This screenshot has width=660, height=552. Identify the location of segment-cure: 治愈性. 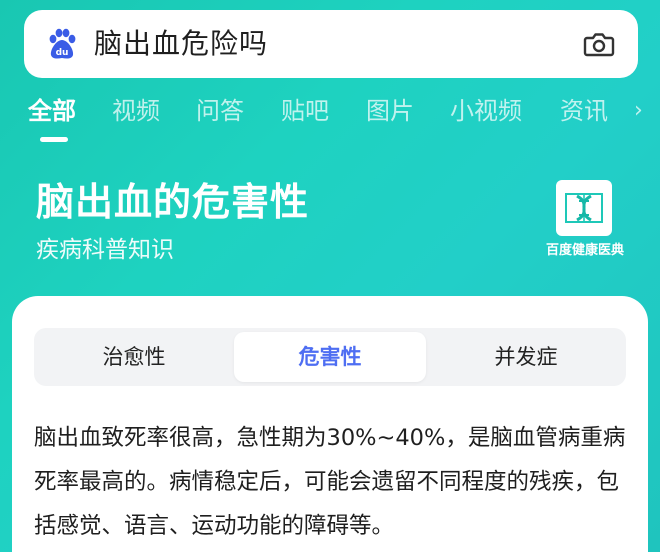
(134, 357).